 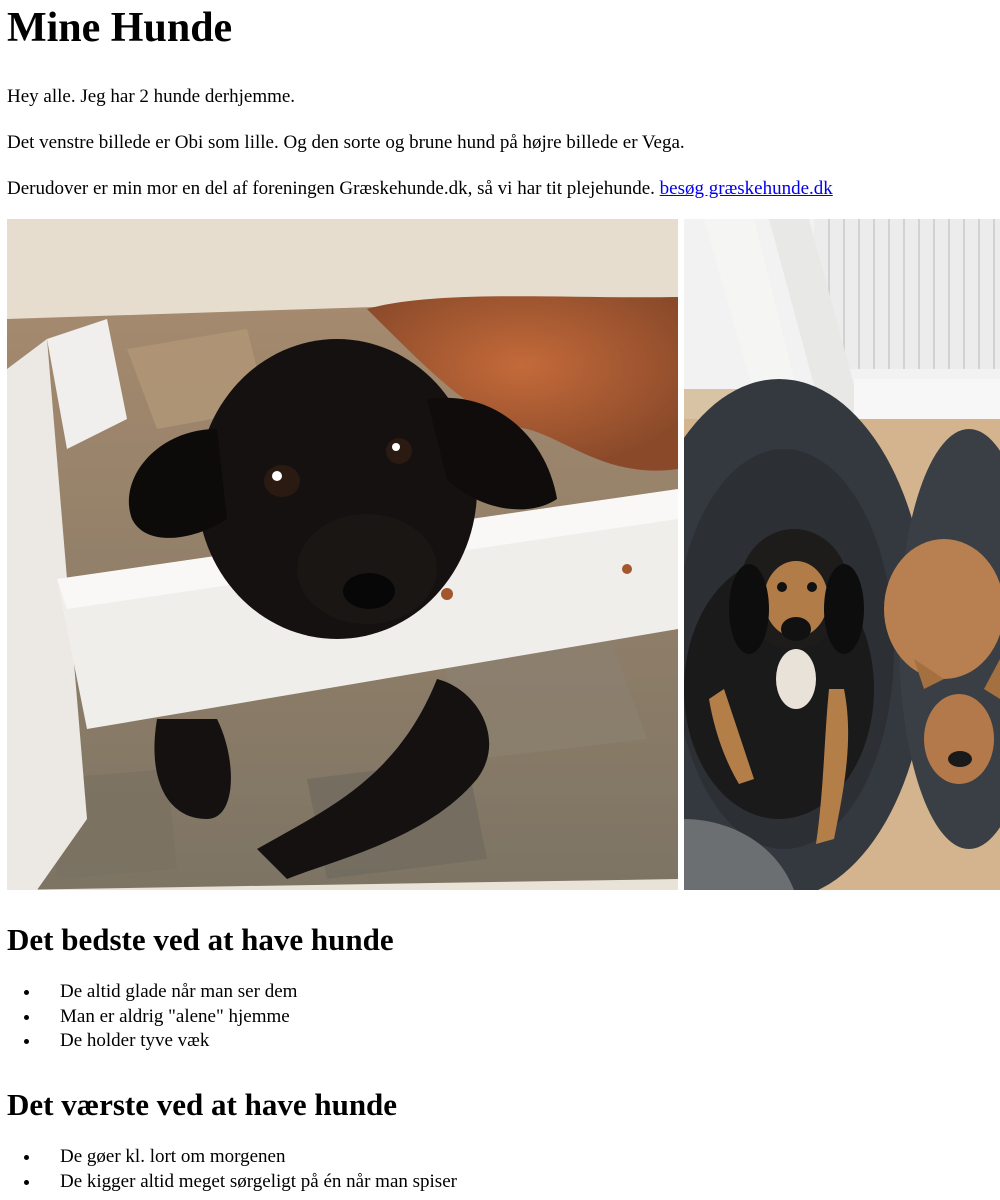 What do you see at coordinates (200, 939) in the screenshot?
I see `best-heading: Det bedste ved at have hunde` at bounding box center [200, 939].